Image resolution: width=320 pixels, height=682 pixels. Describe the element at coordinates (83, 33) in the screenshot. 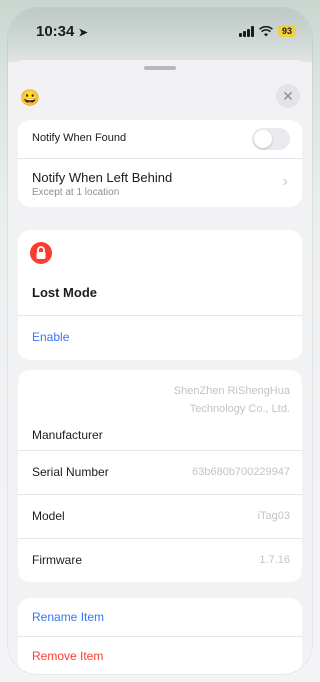

I see `location-arrow-icon: ➤` at that location.